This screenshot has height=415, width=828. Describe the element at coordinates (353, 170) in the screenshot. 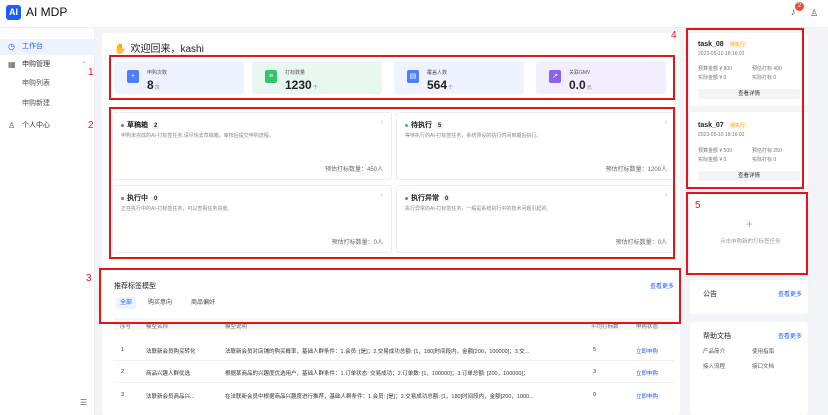

I see `task-card-estimate: 预估打标数量：450人` at that location.